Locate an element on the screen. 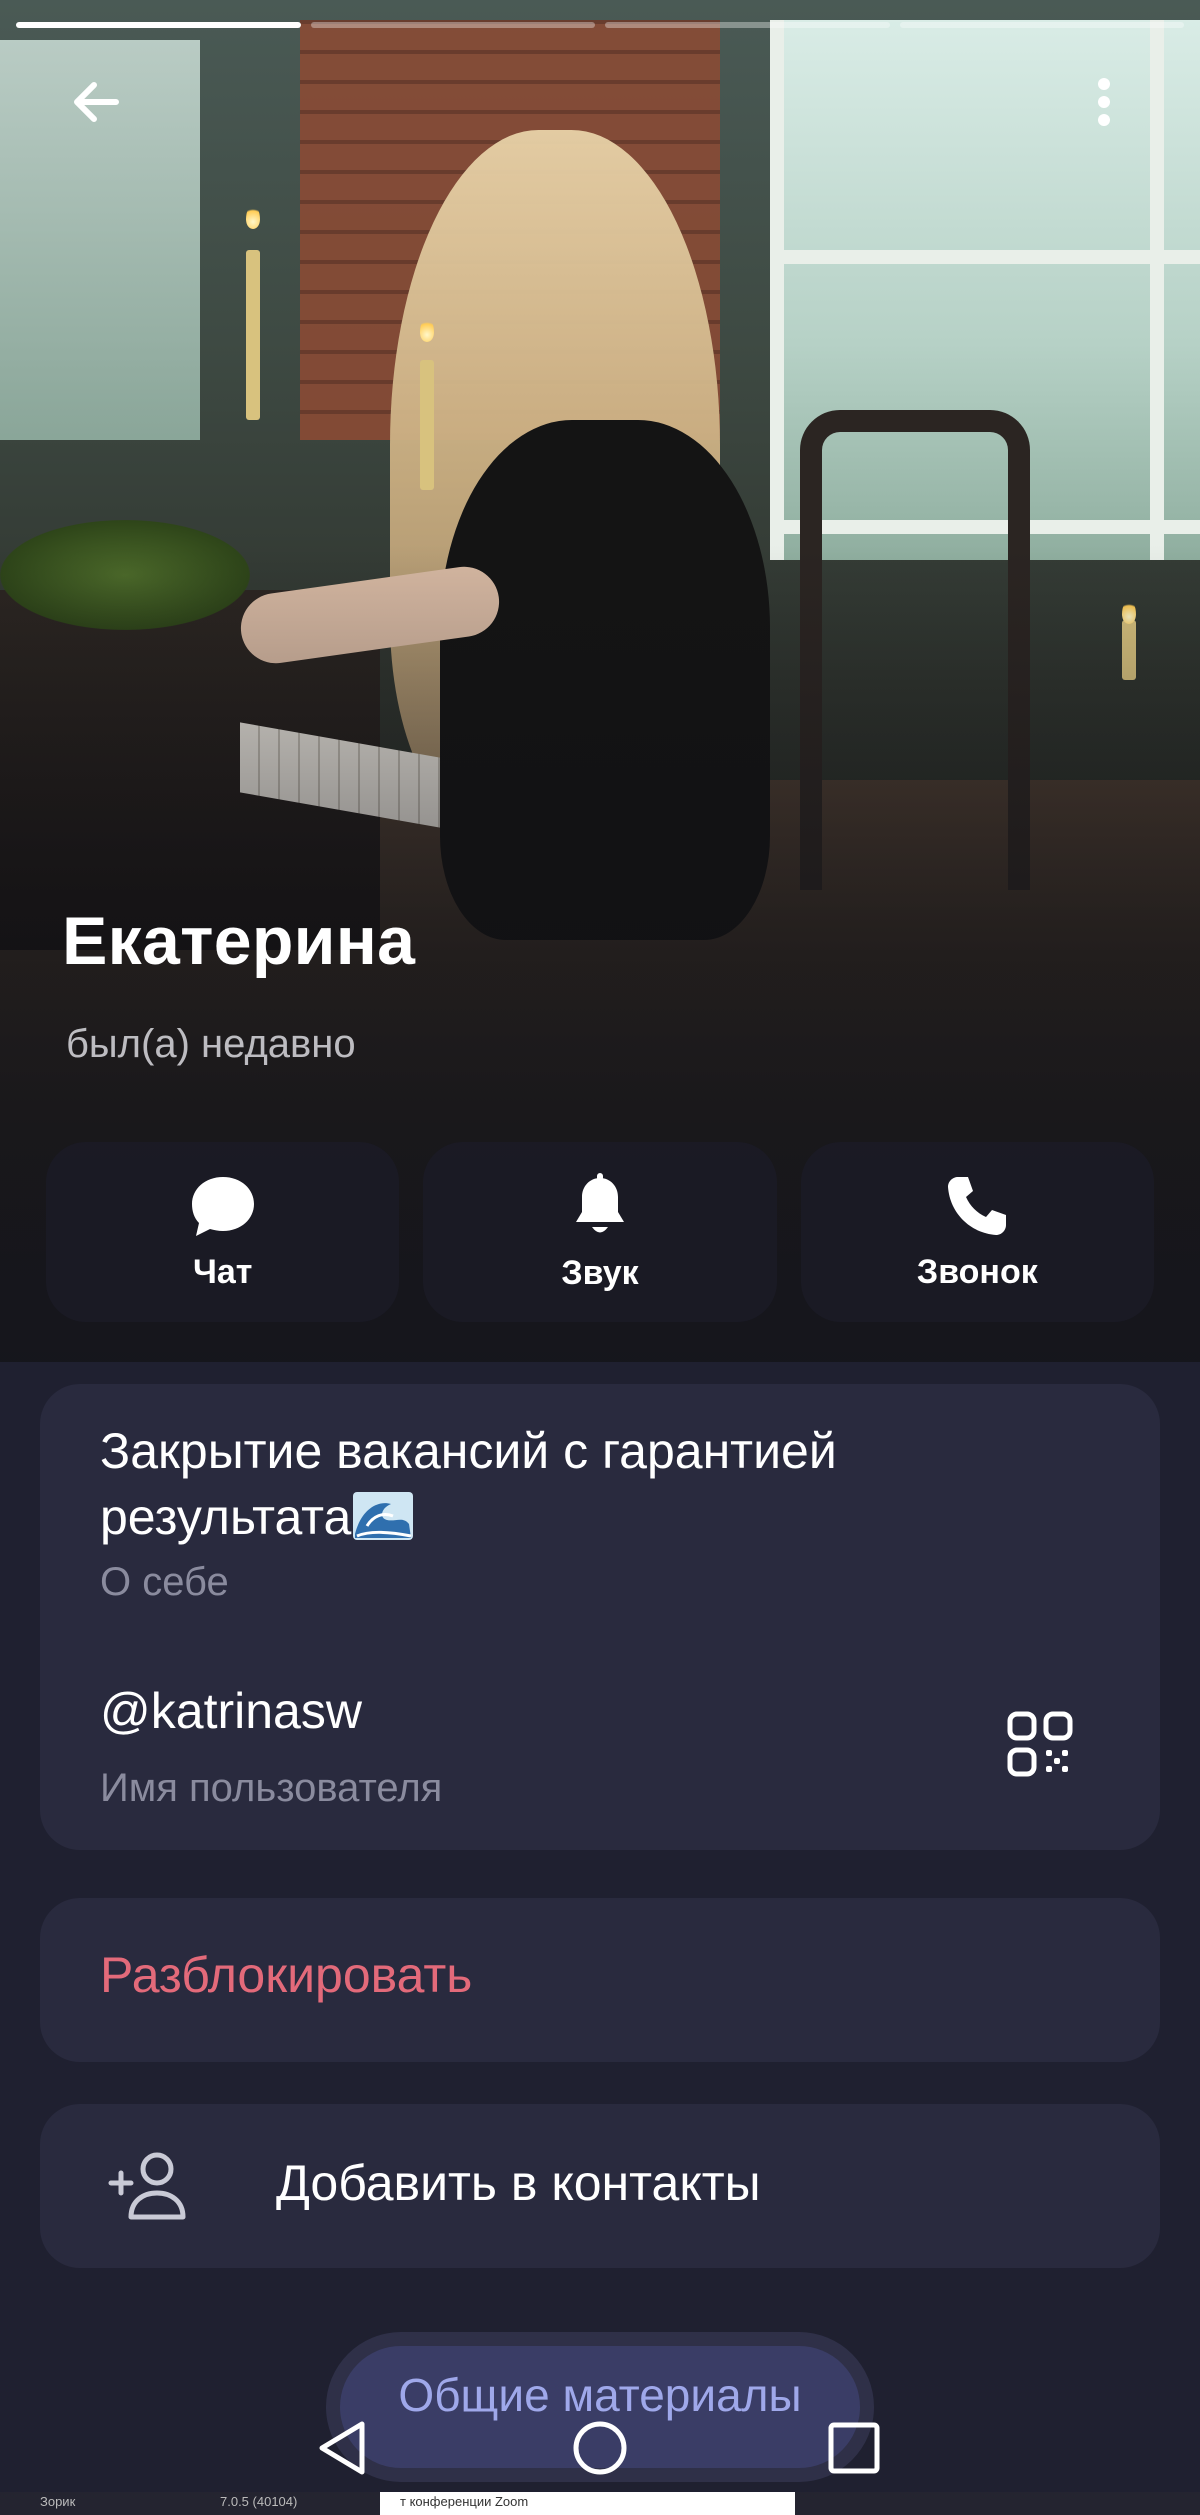  profile-actions: Чат Звук Звонок is located at coordinates (600, 1232).